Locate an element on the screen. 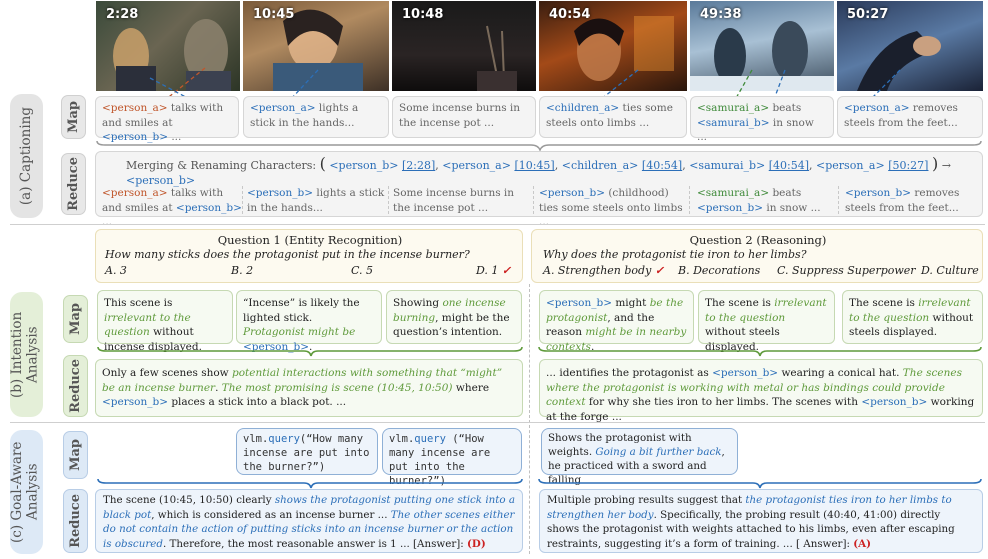  answer-label: (A) is located at coordinates (862, 543).